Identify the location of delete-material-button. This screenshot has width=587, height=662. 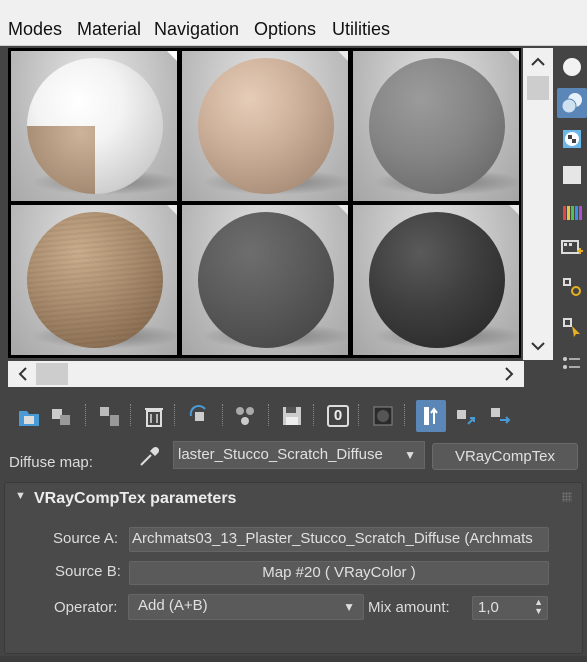
(154, 416).